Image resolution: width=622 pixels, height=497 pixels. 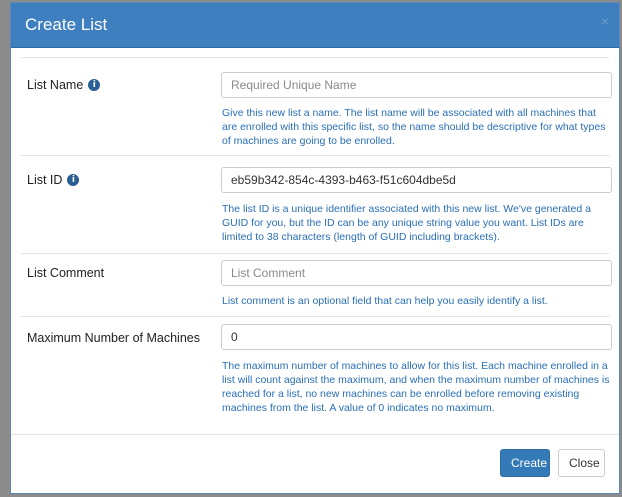 I want to click on list-id-label: List ID i, so click(x=53, y=180).